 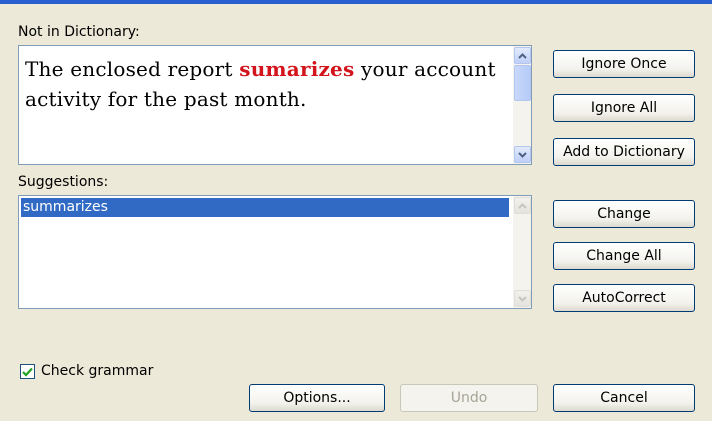 I want to click on suggestions-label: Suggestions:, so click(x=63, y=182).